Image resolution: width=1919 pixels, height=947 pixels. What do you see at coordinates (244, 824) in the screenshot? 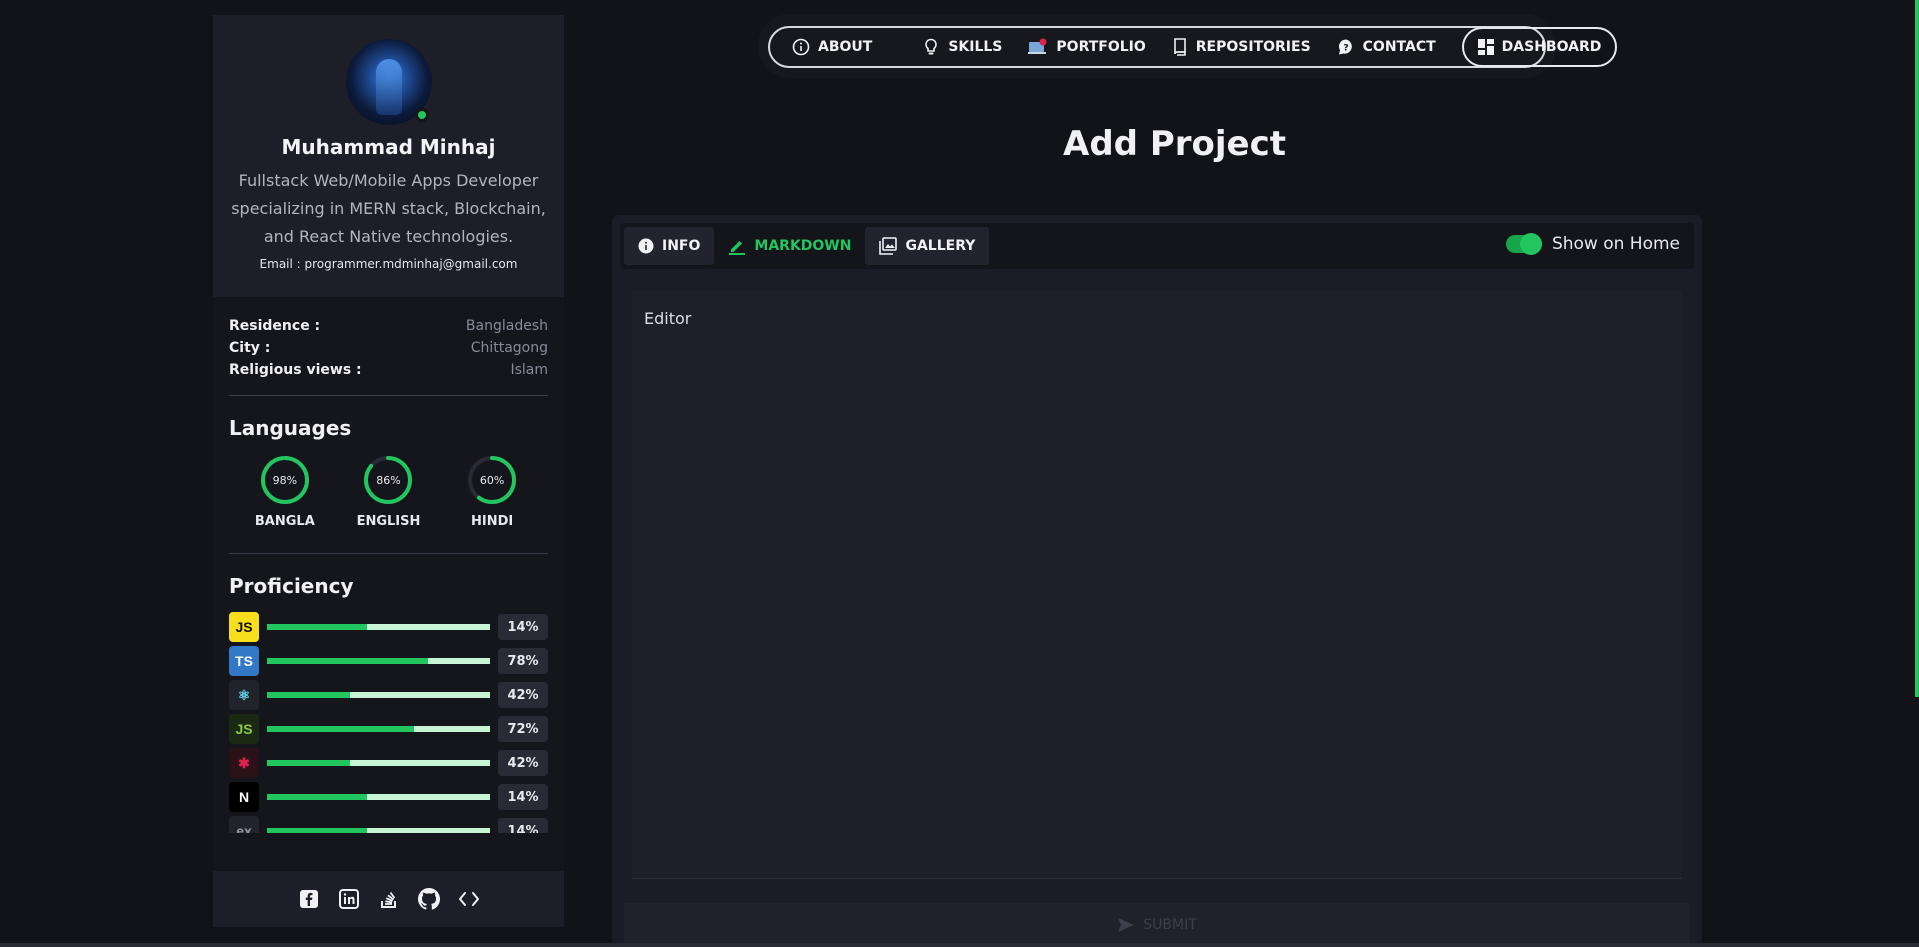
I see `express-icon: ex` at bounding box center [244, 824].